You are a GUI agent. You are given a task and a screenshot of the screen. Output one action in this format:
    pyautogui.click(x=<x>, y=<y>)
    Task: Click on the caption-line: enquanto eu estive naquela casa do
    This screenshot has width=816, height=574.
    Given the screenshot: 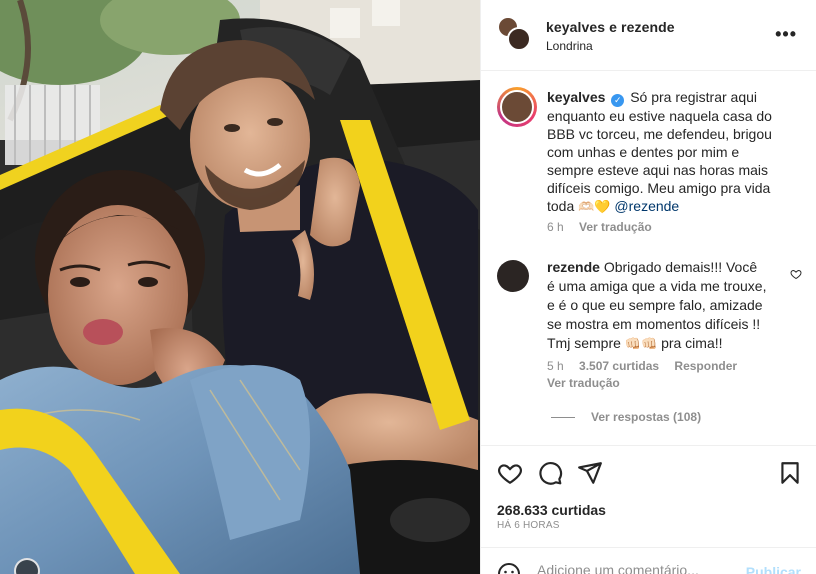 What is the action you would take?
    pyautogui.click(x=659, y=116)
    